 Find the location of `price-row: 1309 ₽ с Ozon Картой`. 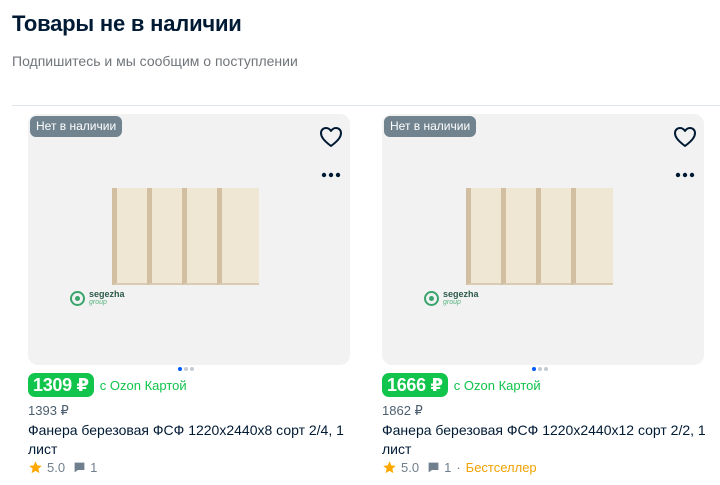

price-row: 1309 ₽ с Ozon Картой is located at coordinates (107, 385).